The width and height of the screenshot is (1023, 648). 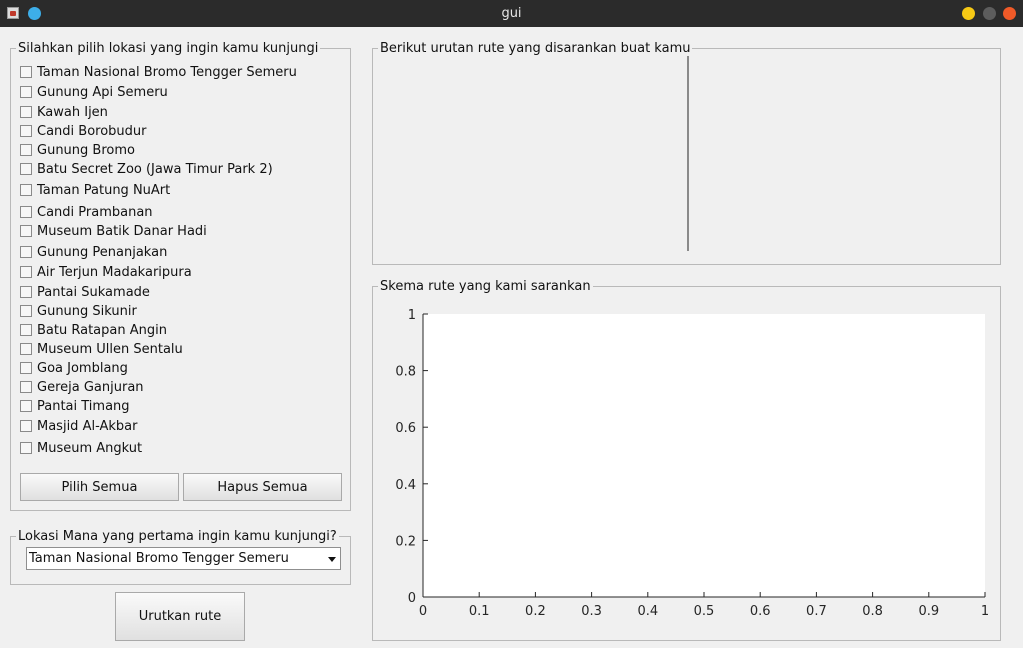 What do you see at coordinates (479, 611) in the screenshot?
I see `x-tick-label: 0.1` at bounding box center [479, 611].